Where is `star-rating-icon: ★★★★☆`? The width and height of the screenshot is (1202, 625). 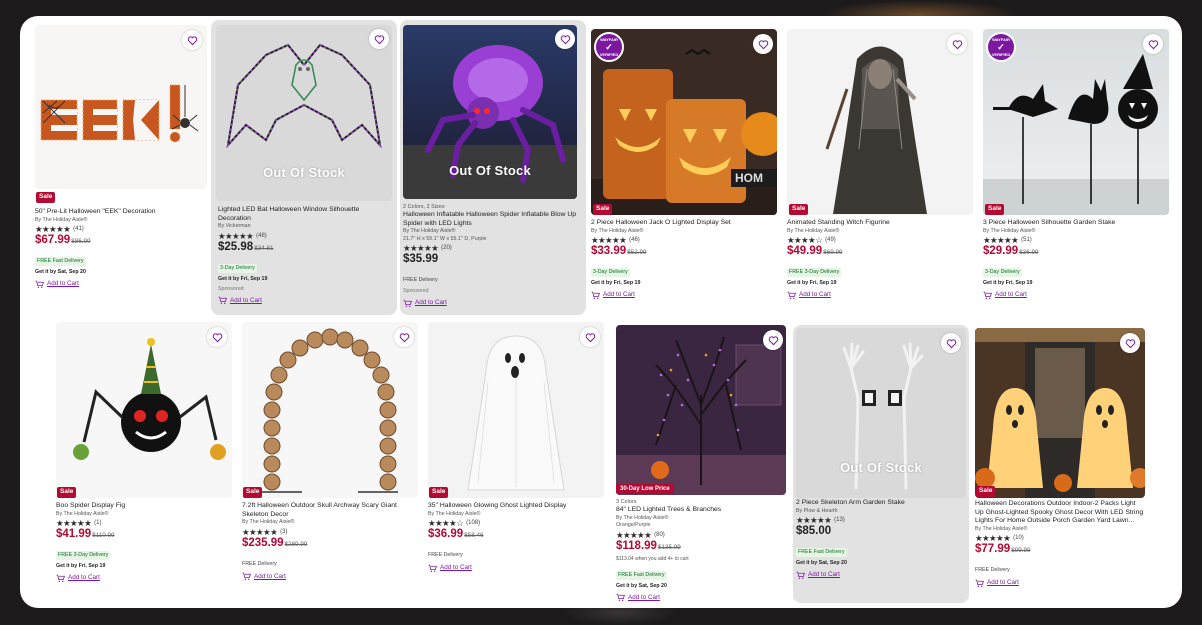
star-rating-icon: ★★★★☆ is located at coordinates (805, 240).